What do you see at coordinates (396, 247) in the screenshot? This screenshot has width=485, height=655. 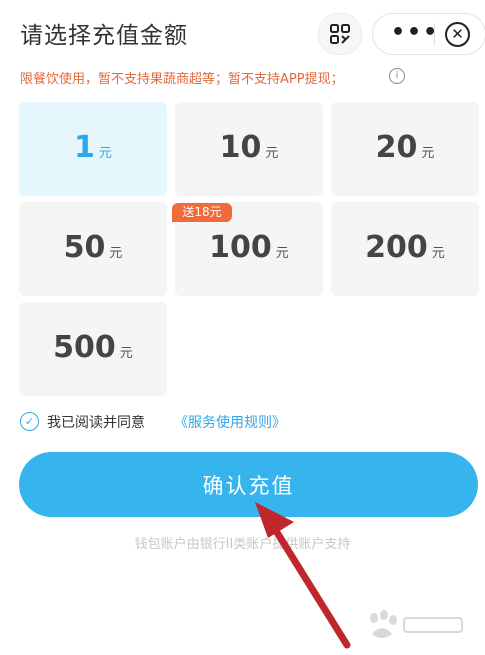 I see `amount-value: 200` at bounding box center [396, 247].